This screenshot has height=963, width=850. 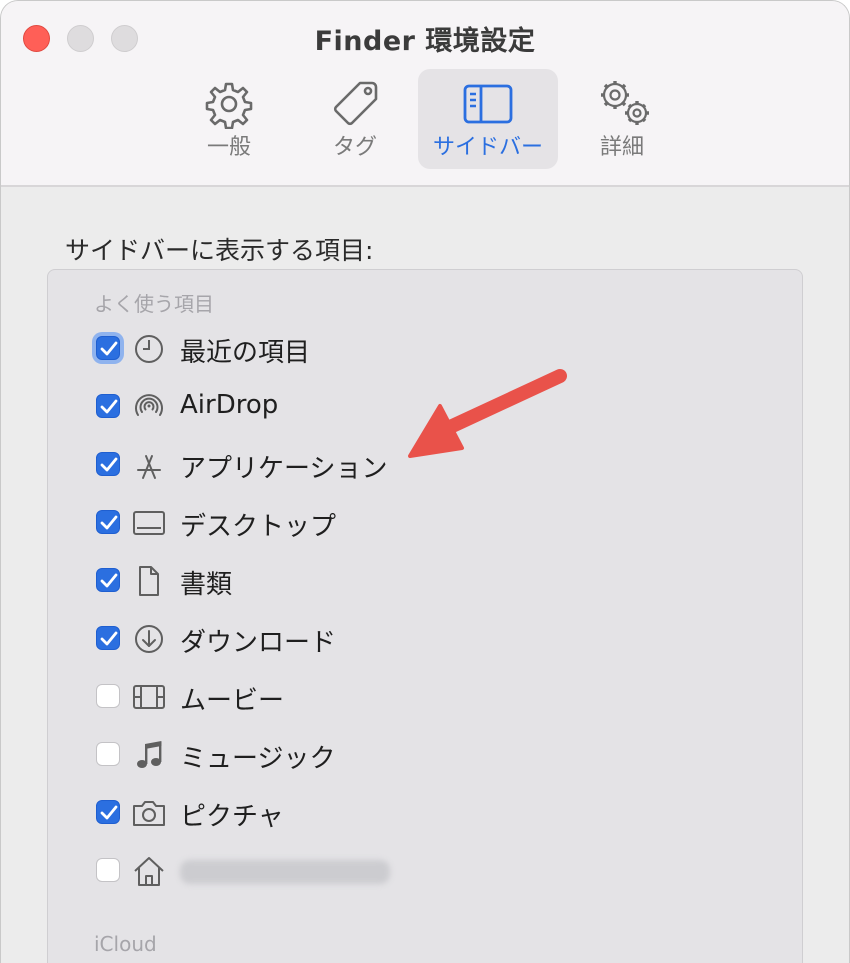 I want to click on tab-sidebar: サイドバー, so click(x=488, y=119).